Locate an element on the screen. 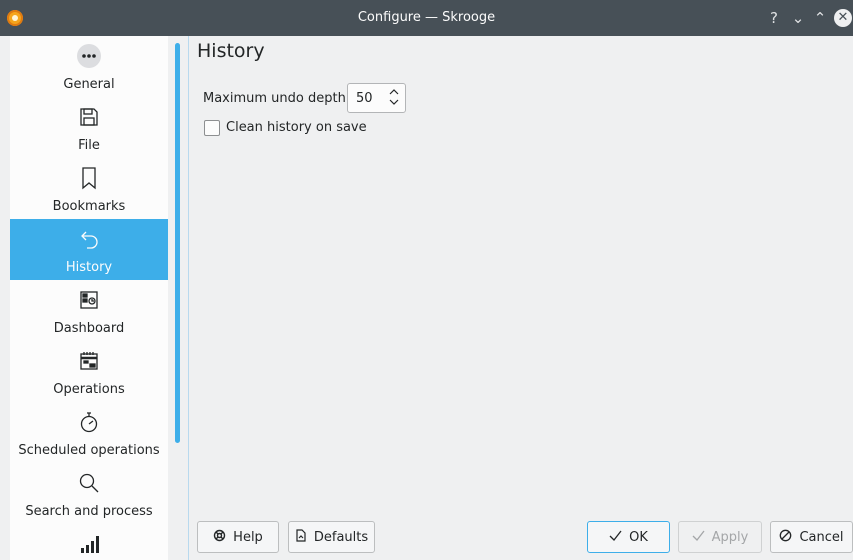 The image size is (853, 560). bookmark-icon is located at coordinates (89, 178).